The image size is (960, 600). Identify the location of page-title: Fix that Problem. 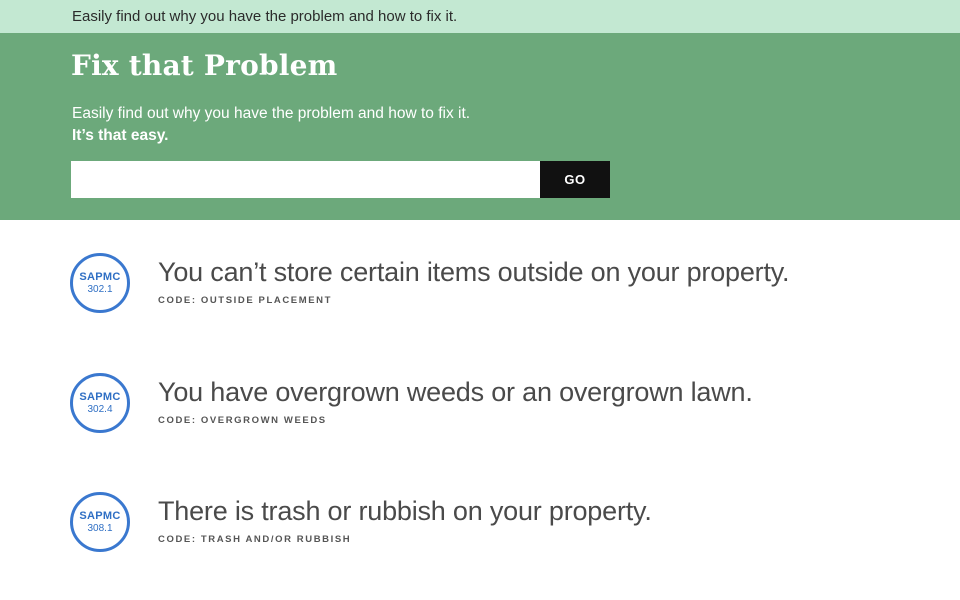
(204, 65).